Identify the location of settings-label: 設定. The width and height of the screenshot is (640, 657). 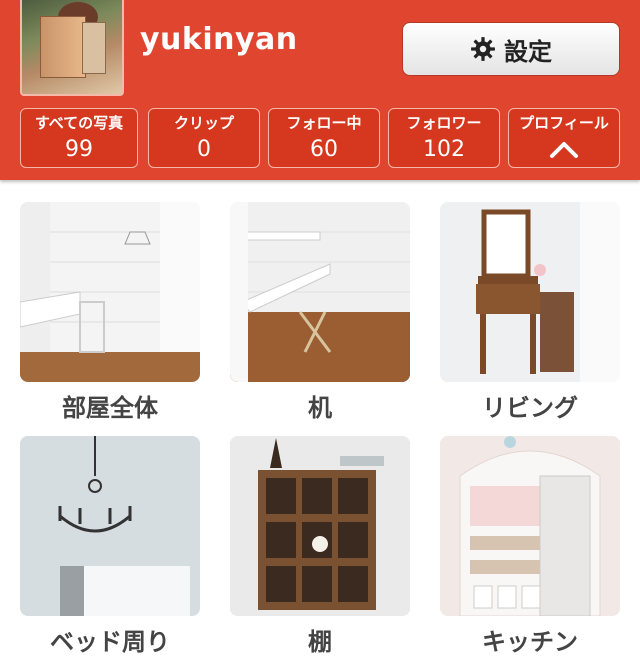
(528, 51).